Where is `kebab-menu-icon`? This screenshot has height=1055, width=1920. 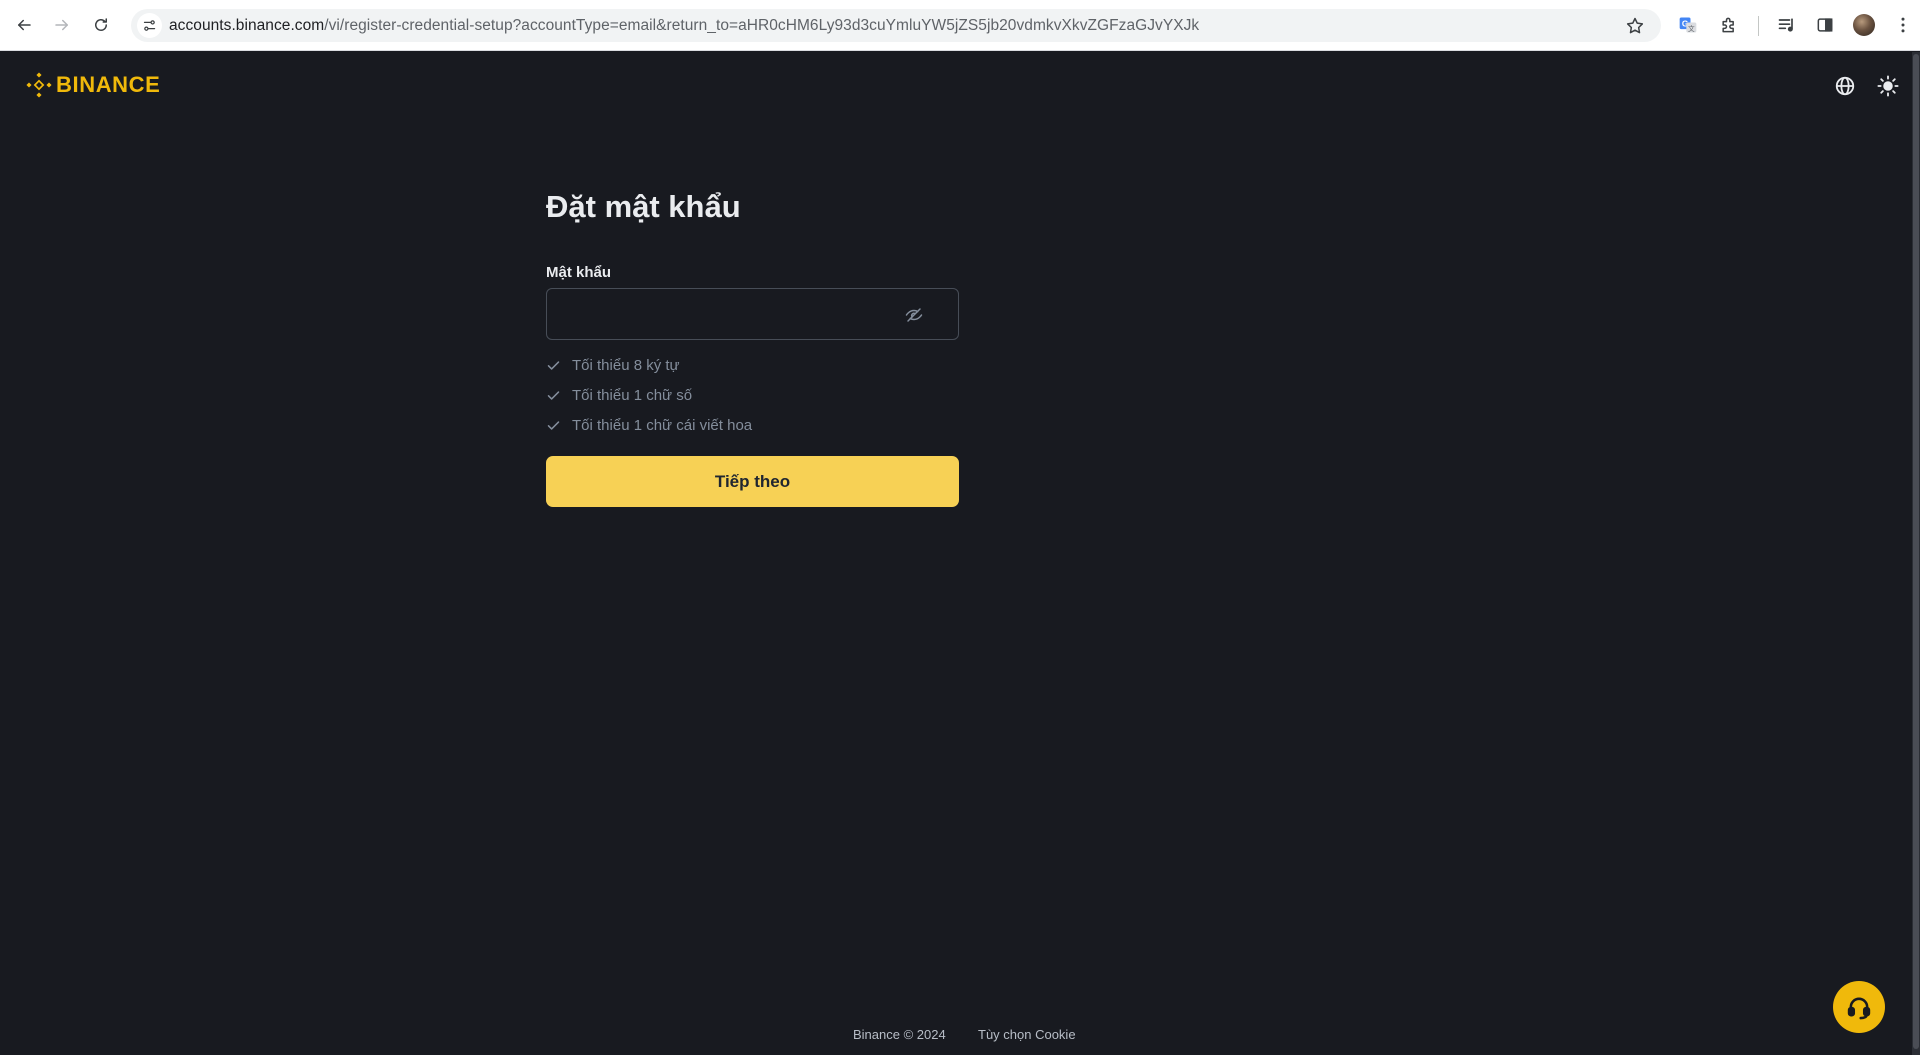
kebab-menu-icon is located at coordinates (1903, 25).